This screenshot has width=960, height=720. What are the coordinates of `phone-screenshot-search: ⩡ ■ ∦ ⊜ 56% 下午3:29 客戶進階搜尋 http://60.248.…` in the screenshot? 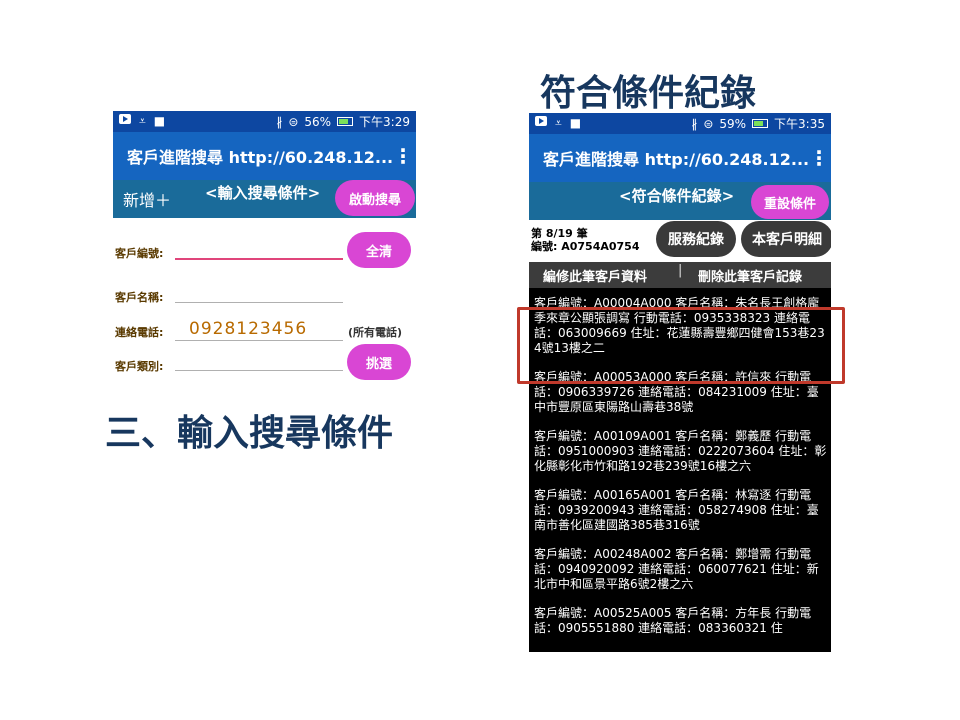 It's located at (264, 248).